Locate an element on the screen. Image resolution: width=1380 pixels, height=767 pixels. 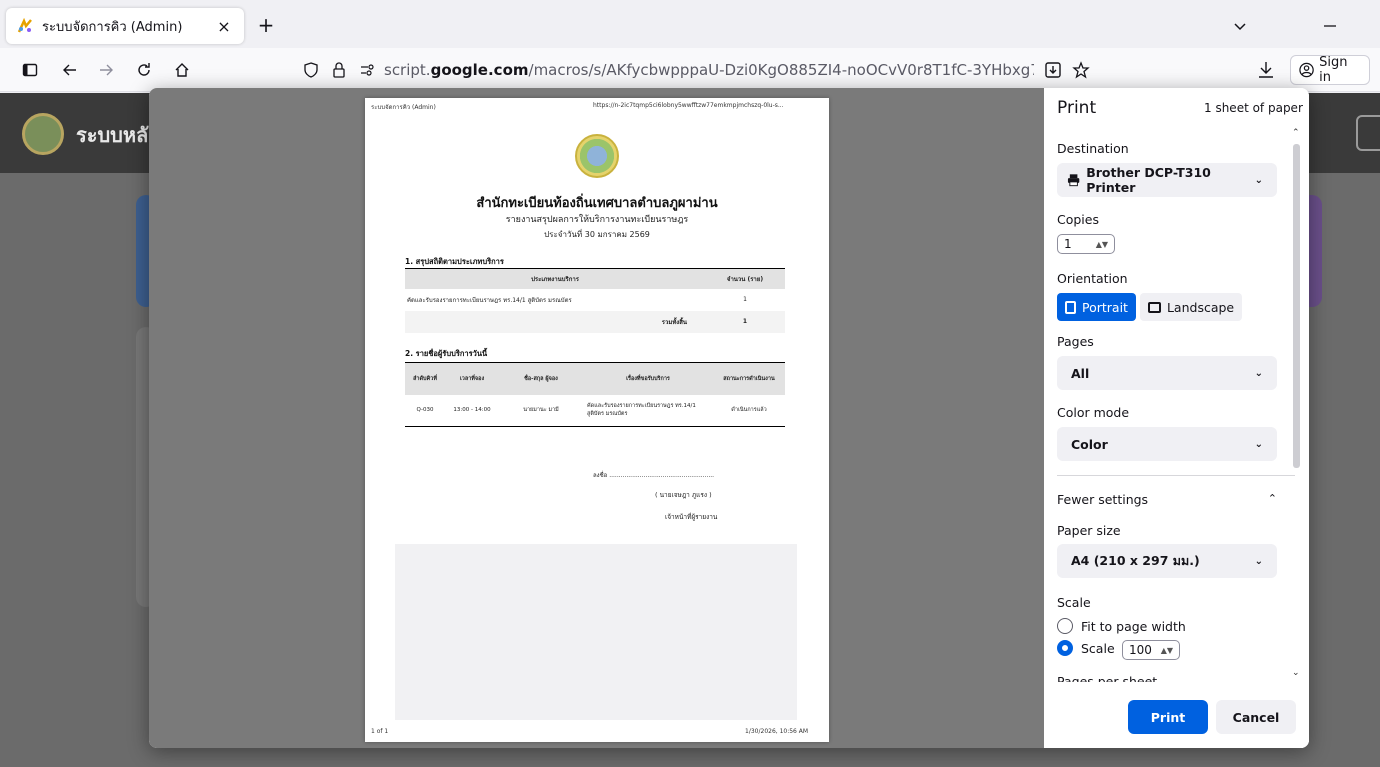
pages-per-sheet-label: Pages per sheet is located at coordinates (1107, 678).